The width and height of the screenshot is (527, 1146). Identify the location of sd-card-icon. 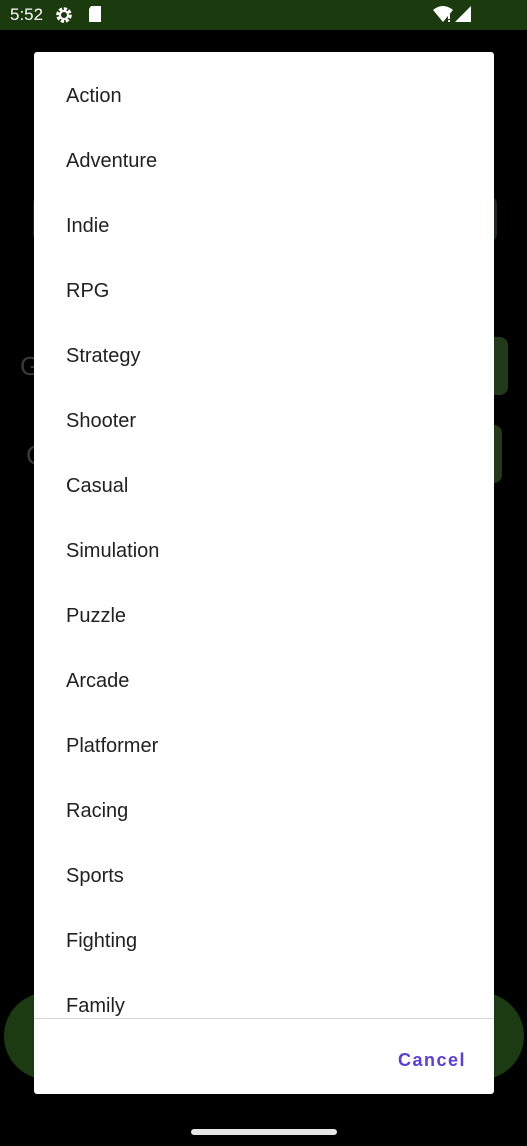
(95, 14).